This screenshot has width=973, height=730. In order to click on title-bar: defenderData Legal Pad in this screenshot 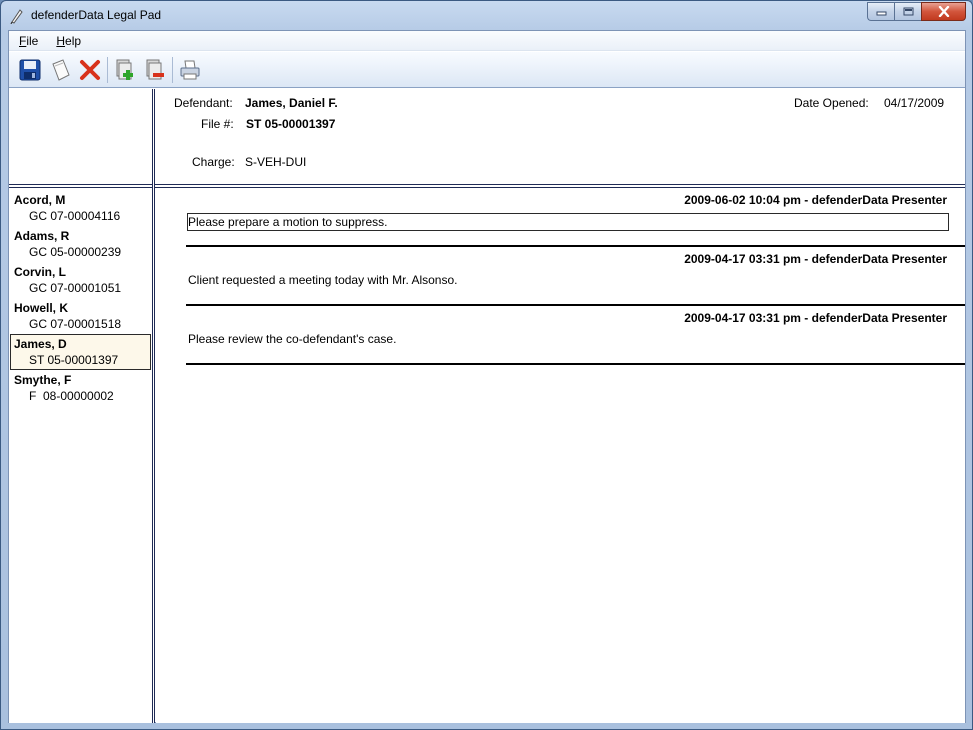, I will do `click(486, 15)`.